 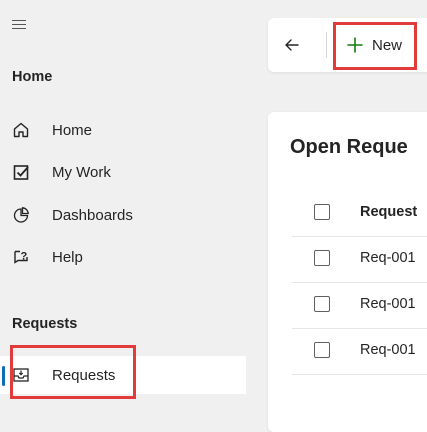 What do you see at coordinates (21, 375) in the screenshot?
I see `inbox-icon` at bounding box center [21, 375].